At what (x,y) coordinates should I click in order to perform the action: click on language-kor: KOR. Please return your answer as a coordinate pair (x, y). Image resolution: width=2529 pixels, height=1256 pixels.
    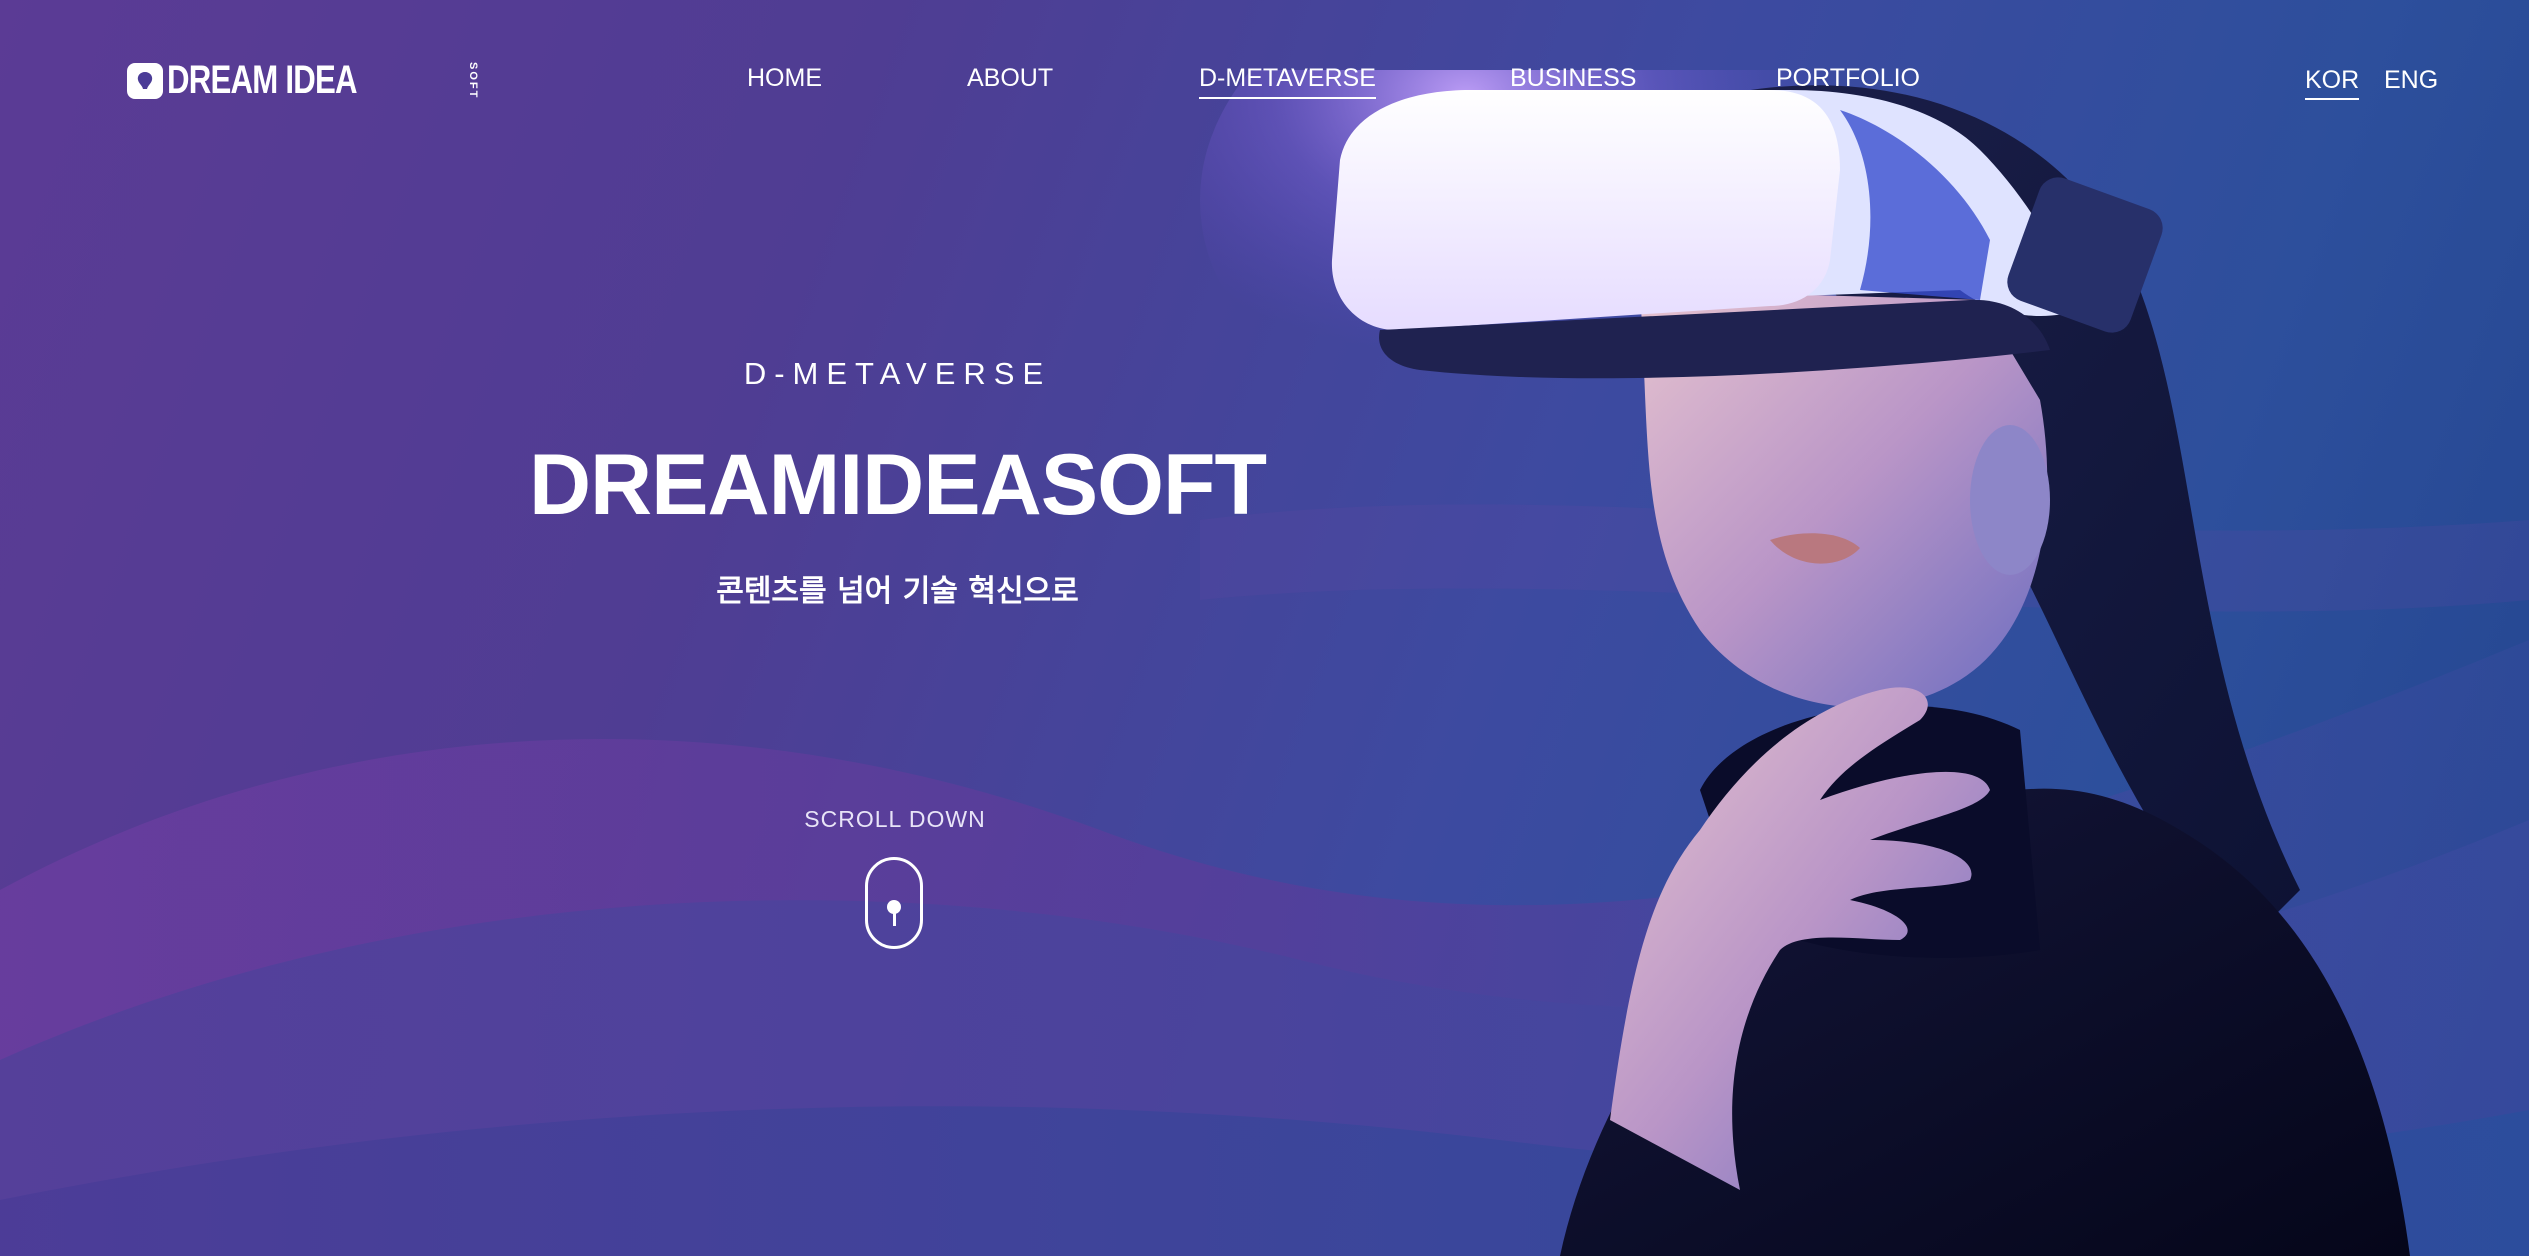
    Looking at the image, I should click on (2332, 83).